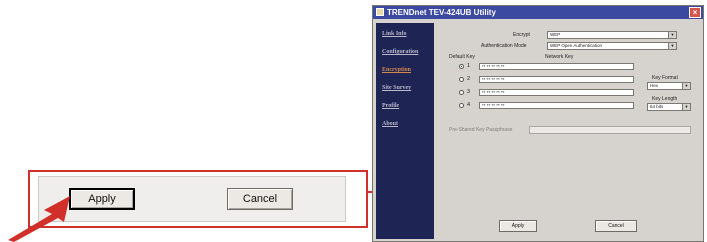 The height and width of the screenshot is (242, 707). I want to click on default-key-label: Default Key, so click(462, 57).